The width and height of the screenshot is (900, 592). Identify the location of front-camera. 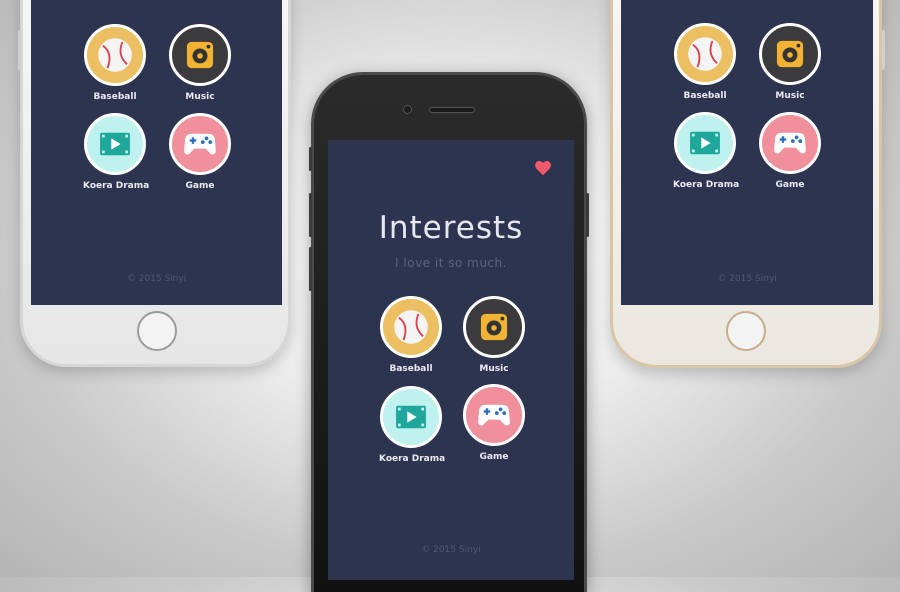
(407, 109).